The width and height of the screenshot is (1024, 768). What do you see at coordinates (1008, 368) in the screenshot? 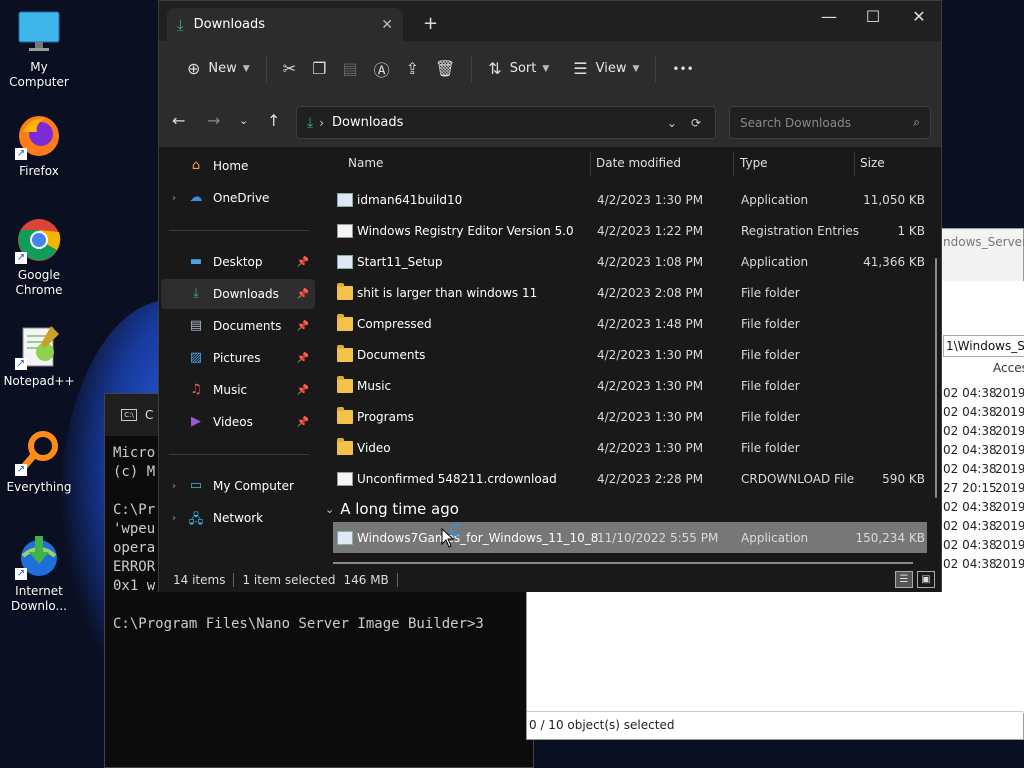
I see `column-header-access: Acces` at bounding box center [1008, 368].